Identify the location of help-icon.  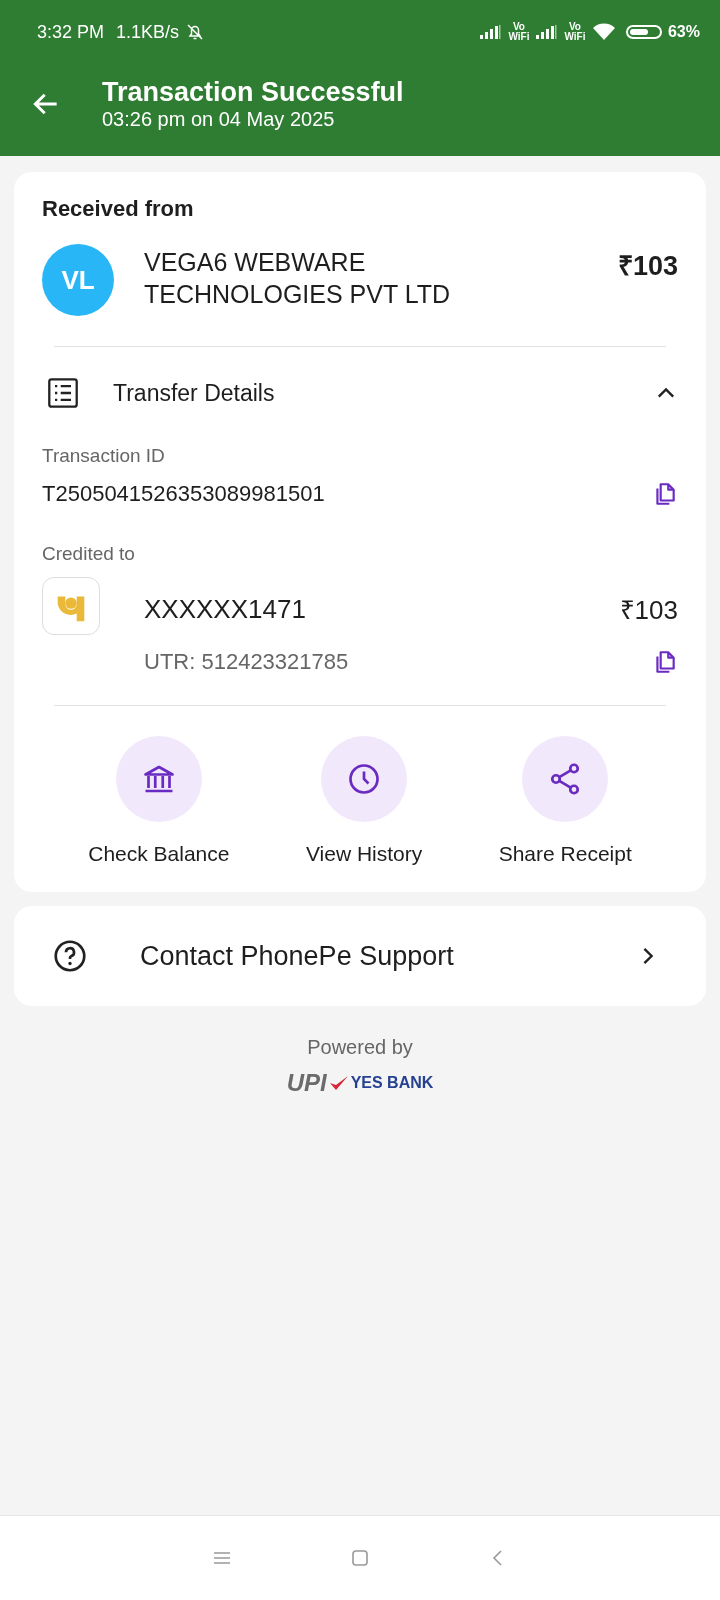
(70, 956).